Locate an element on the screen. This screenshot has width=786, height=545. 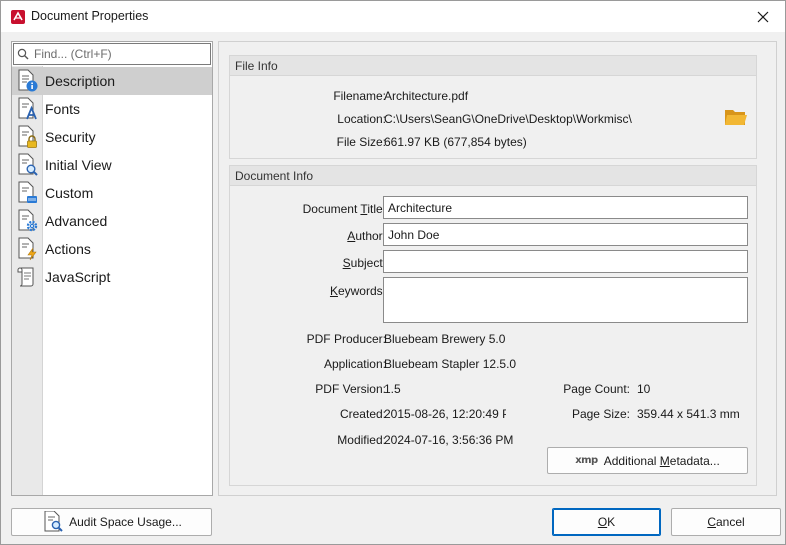
pdf-version-value: 1.5 is located at coordinates (392, 389).